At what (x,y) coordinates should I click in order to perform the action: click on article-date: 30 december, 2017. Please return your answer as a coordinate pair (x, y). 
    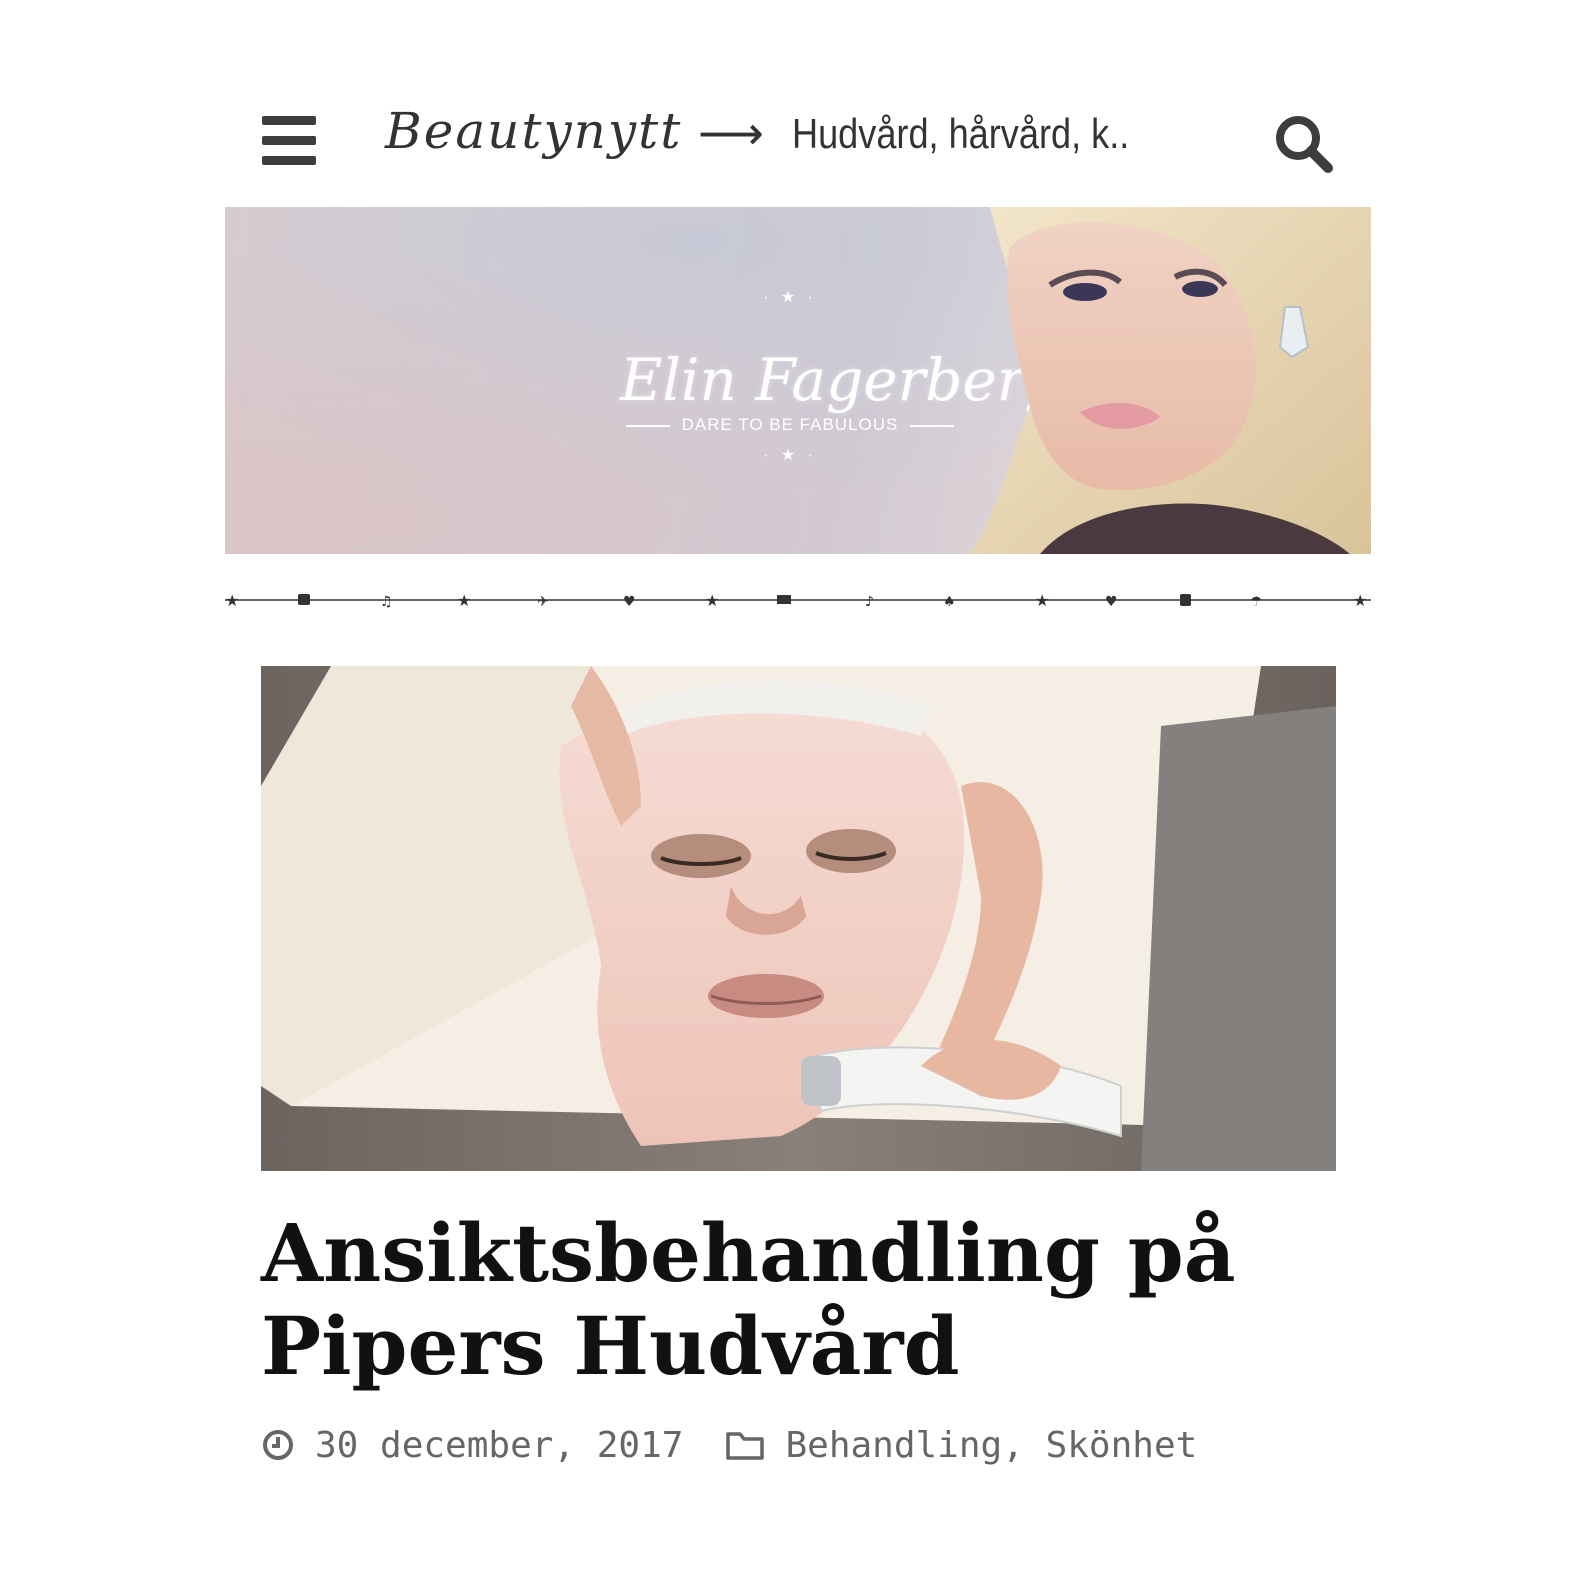
    Looking at the image, I should click on (499, 1445).